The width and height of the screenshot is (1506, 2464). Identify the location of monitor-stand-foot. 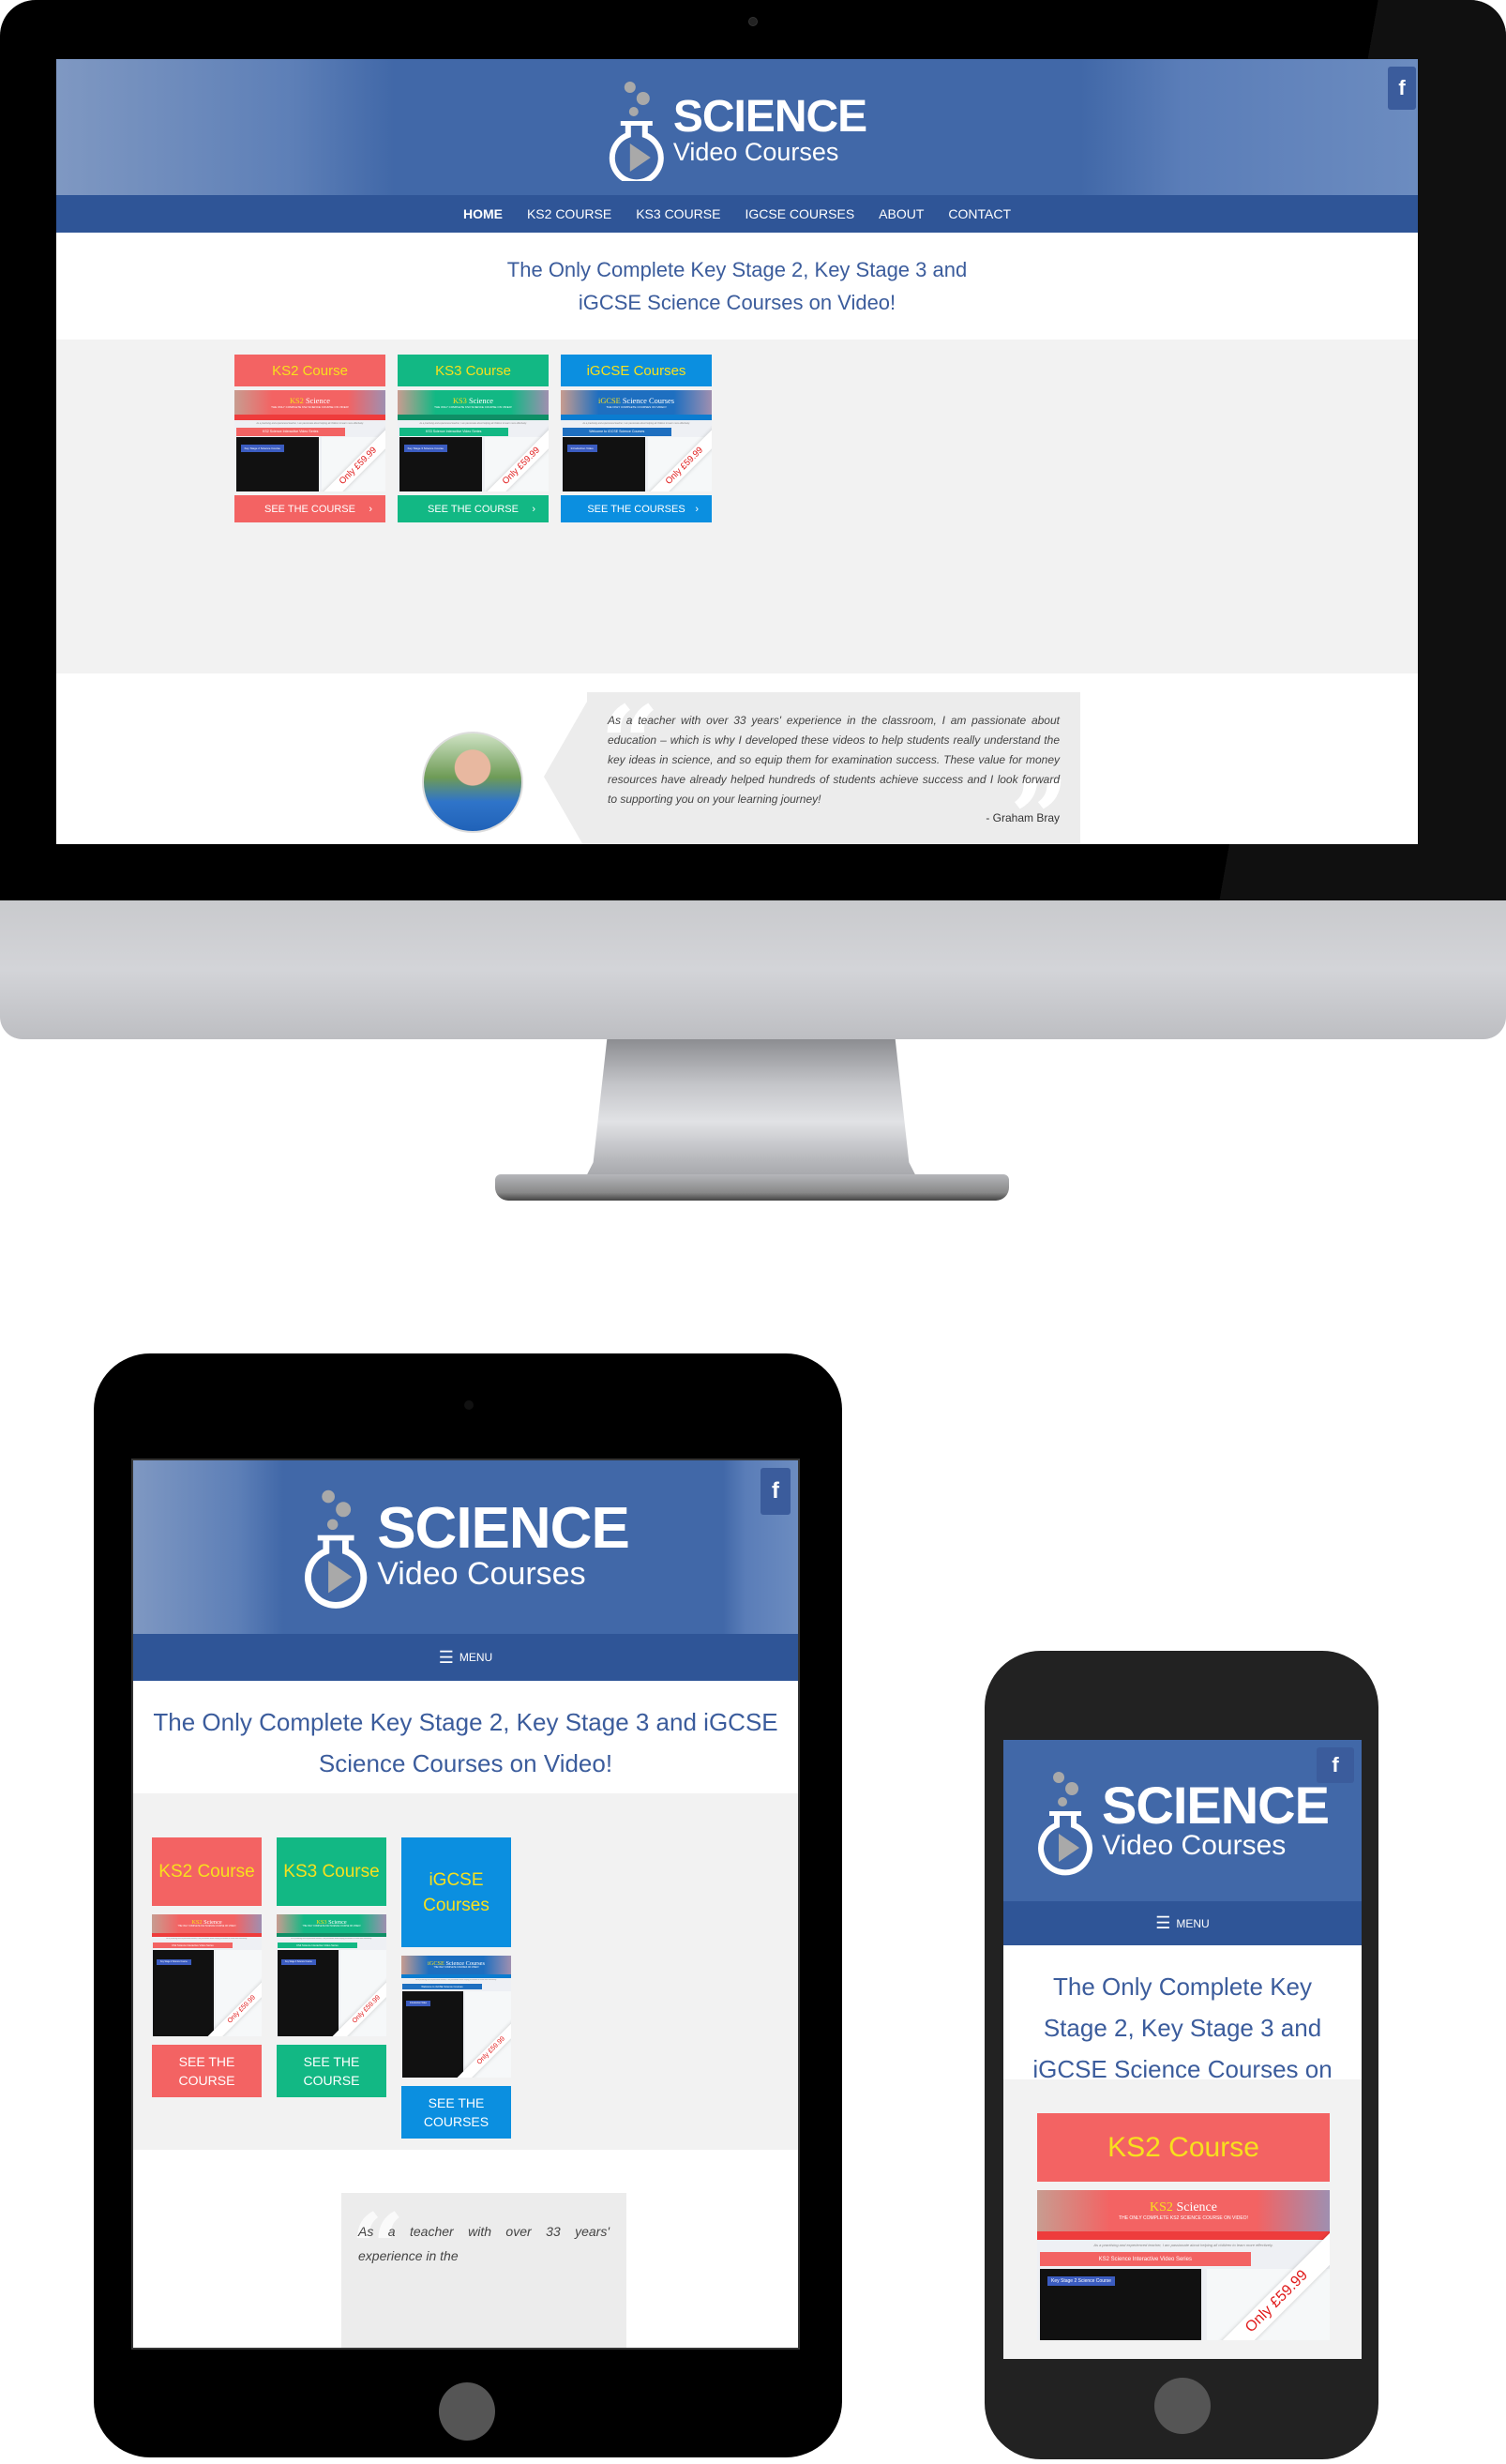
(752, 1187).